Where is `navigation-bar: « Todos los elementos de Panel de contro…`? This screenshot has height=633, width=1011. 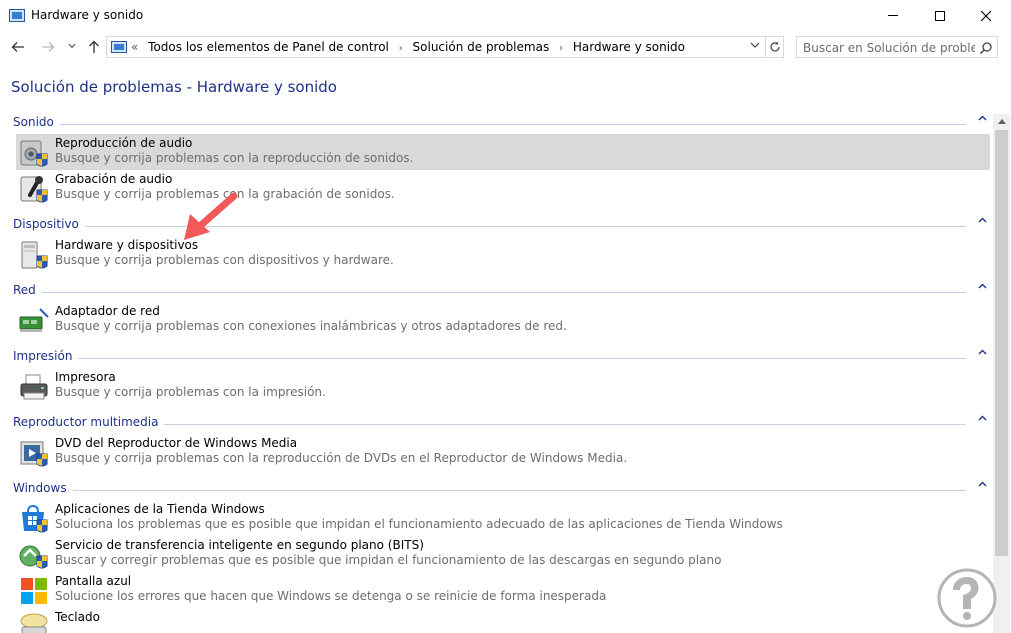 navigation-bar: « Todos los elementos de Panel de contro… is located at coordinates (505, 47).